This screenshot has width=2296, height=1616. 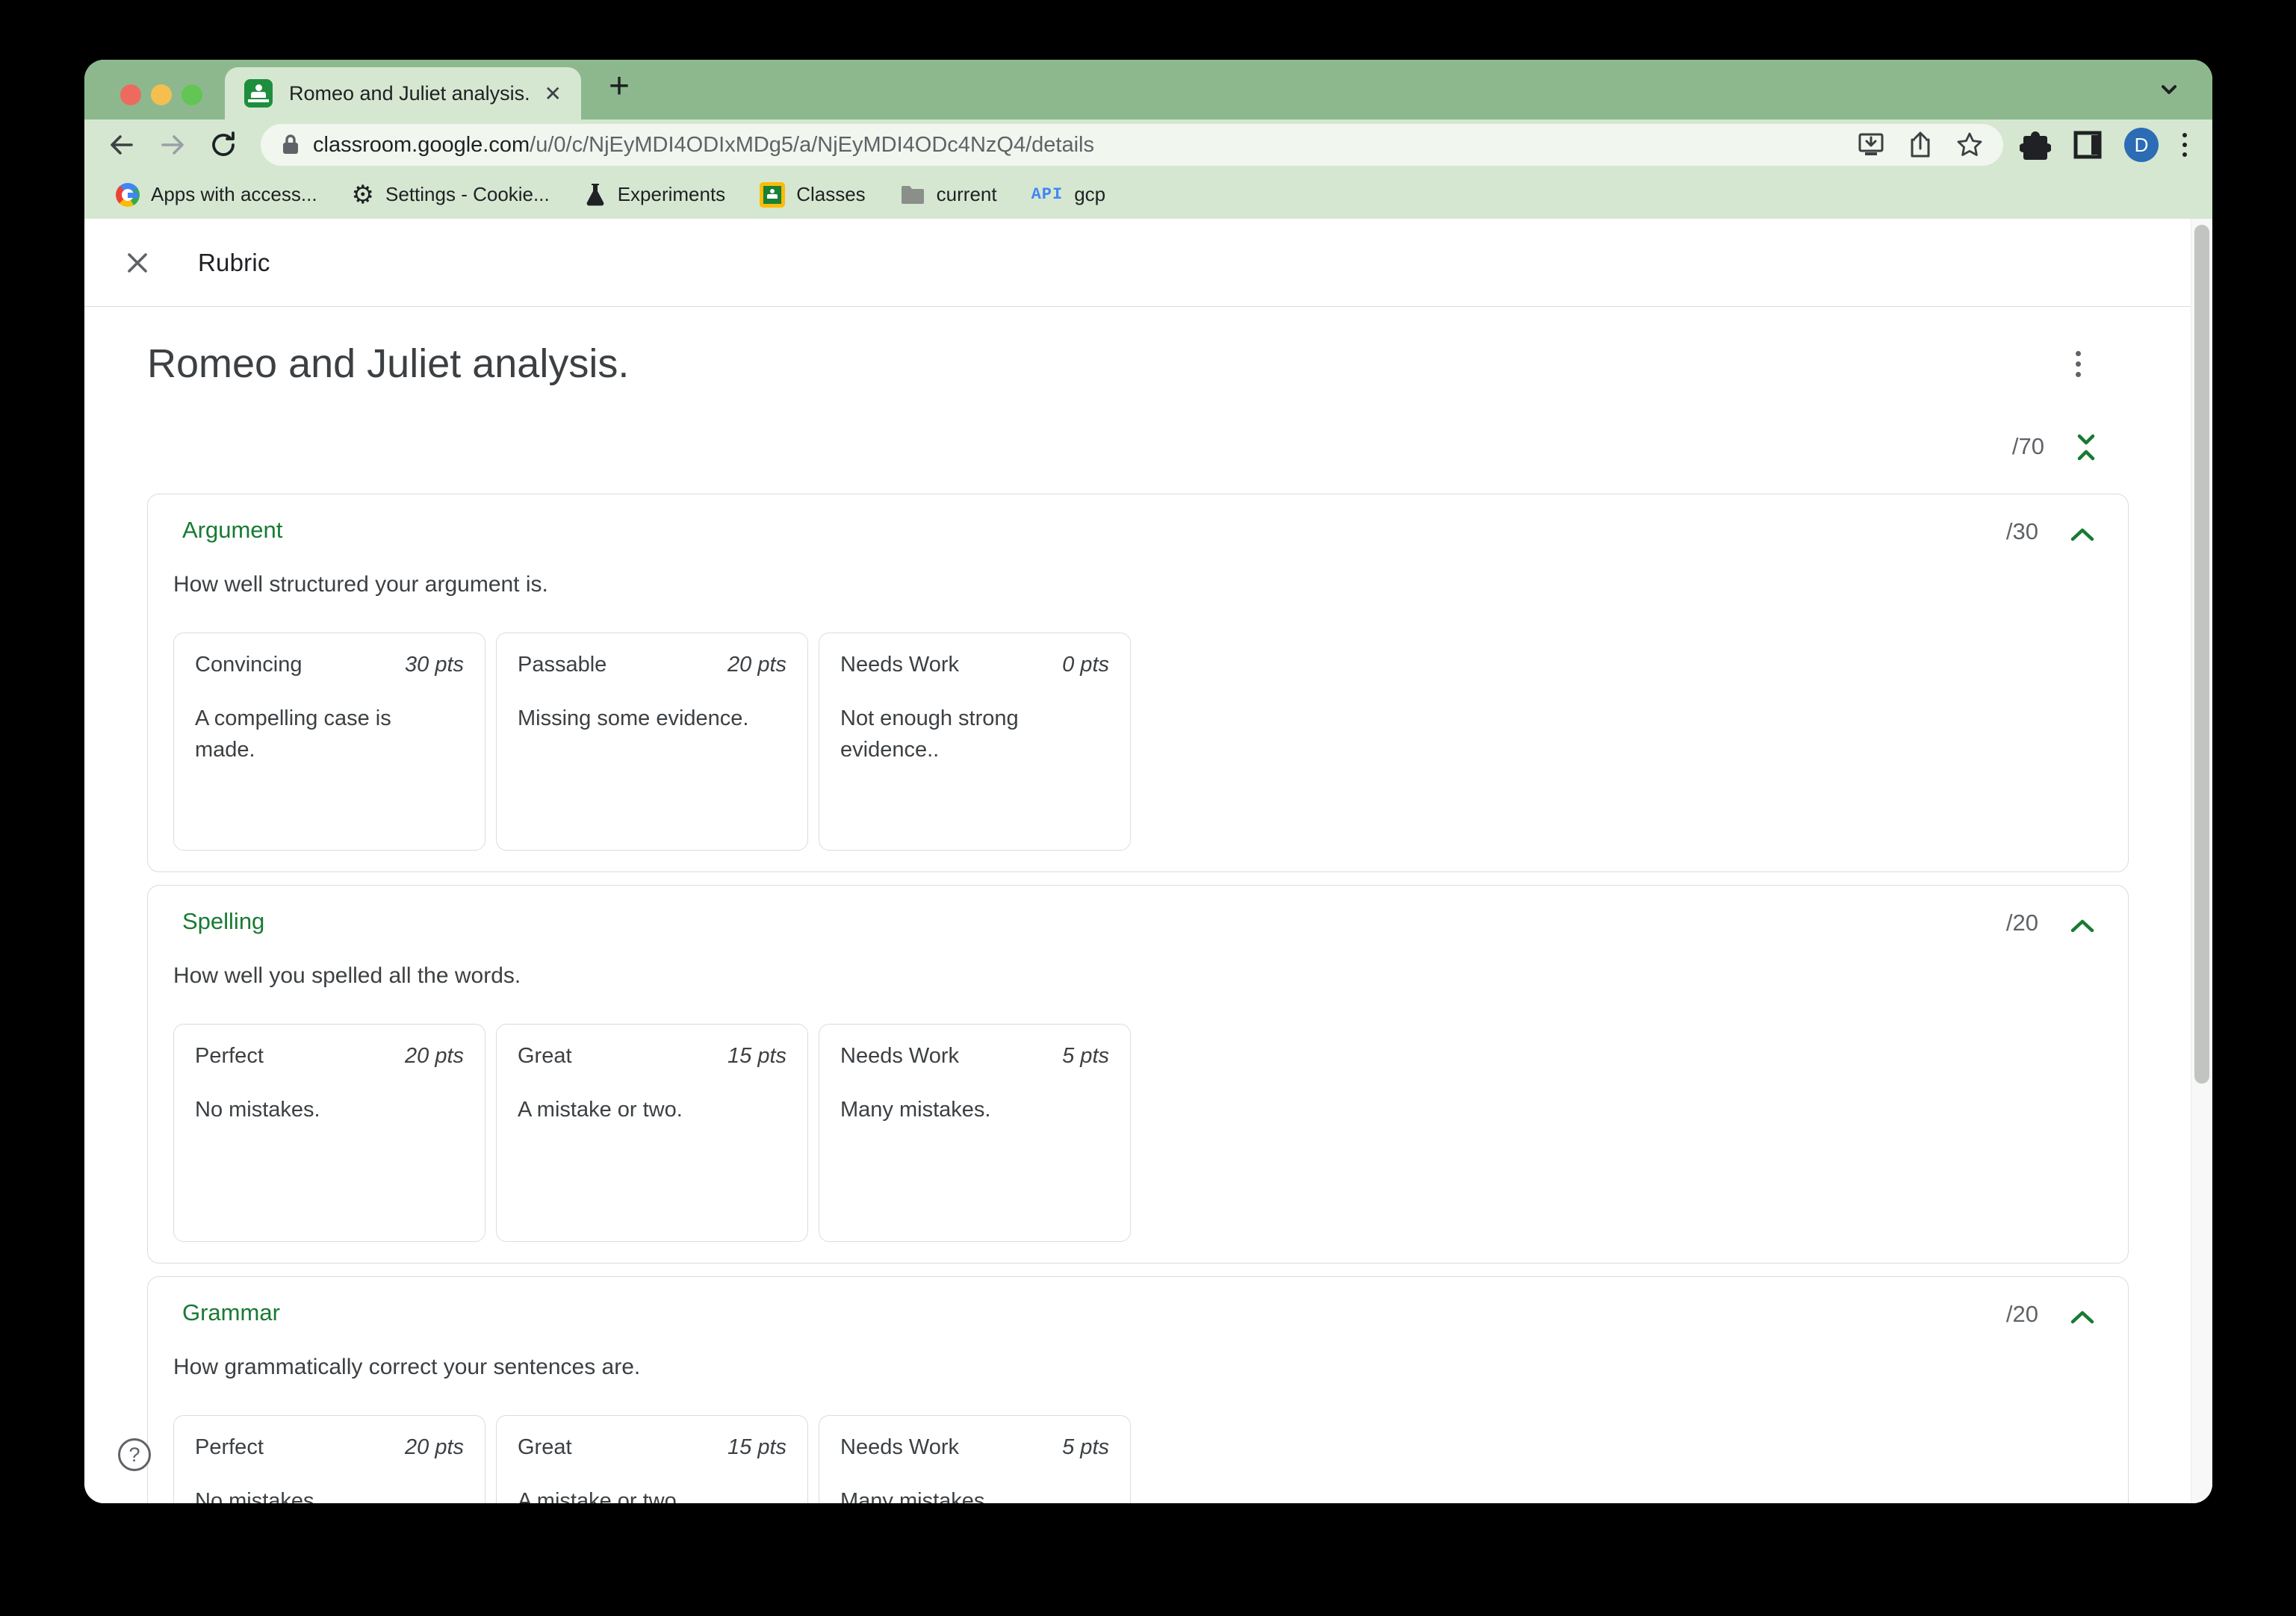 I want to click on classroom-icon, so click(x=773, y=194).